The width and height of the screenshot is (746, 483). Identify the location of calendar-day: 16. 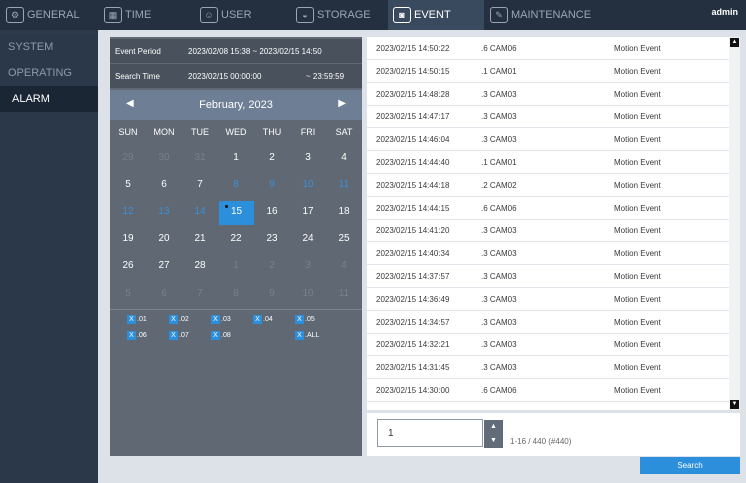
(272, 212).